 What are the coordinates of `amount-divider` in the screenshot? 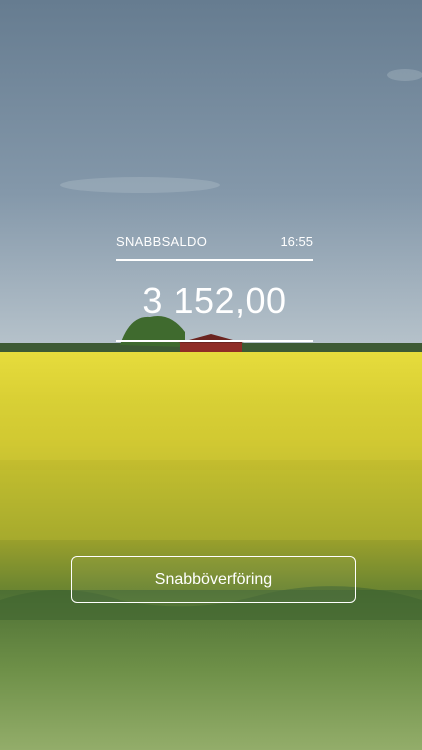 It's located at (214, 341).